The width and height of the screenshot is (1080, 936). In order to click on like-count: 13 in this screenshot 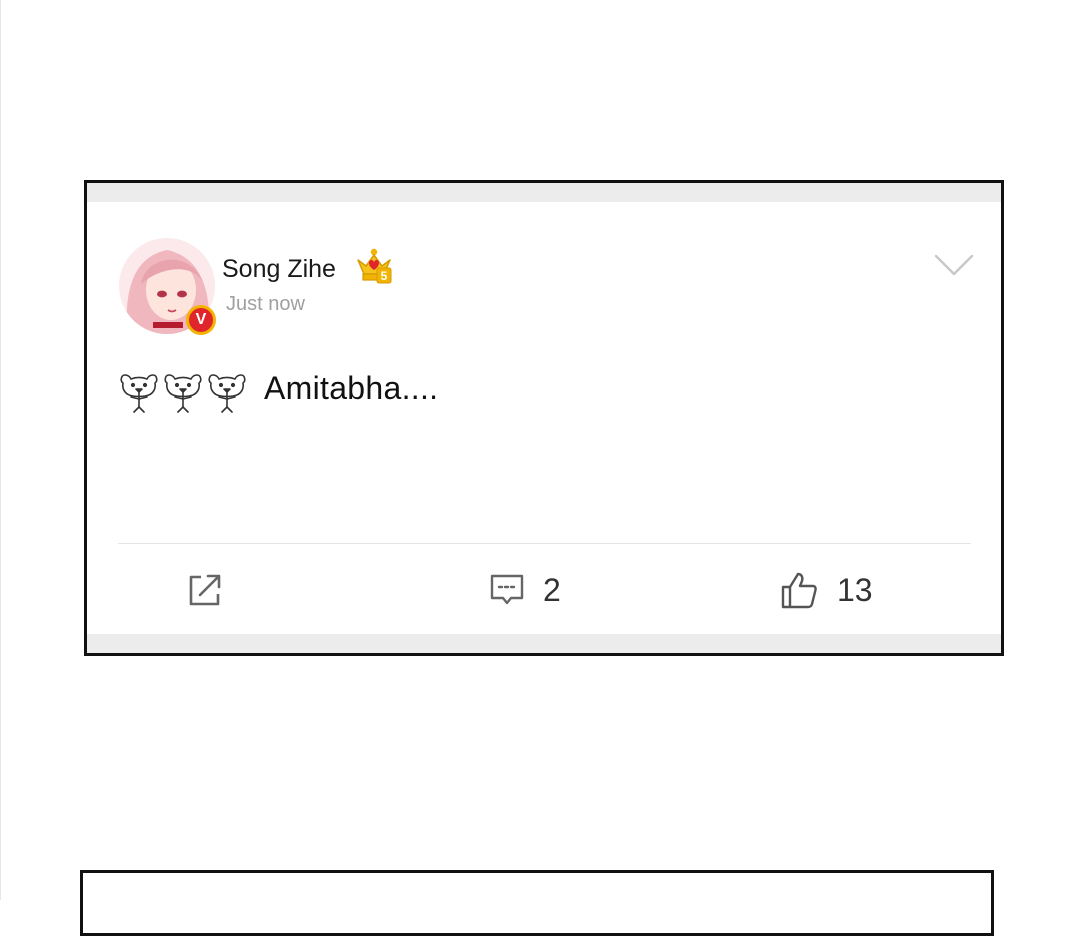, I will do `click(855, 589)`.